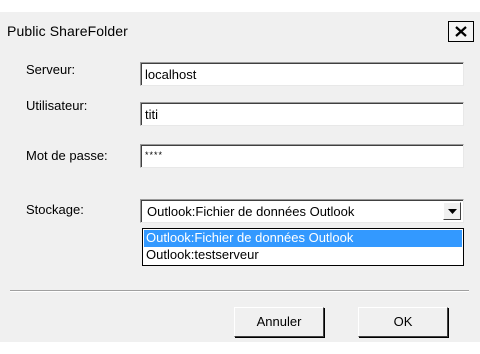  I want to click on storage-selected-value: Outlook:Fichier de données Outlook, so click(251, 211).